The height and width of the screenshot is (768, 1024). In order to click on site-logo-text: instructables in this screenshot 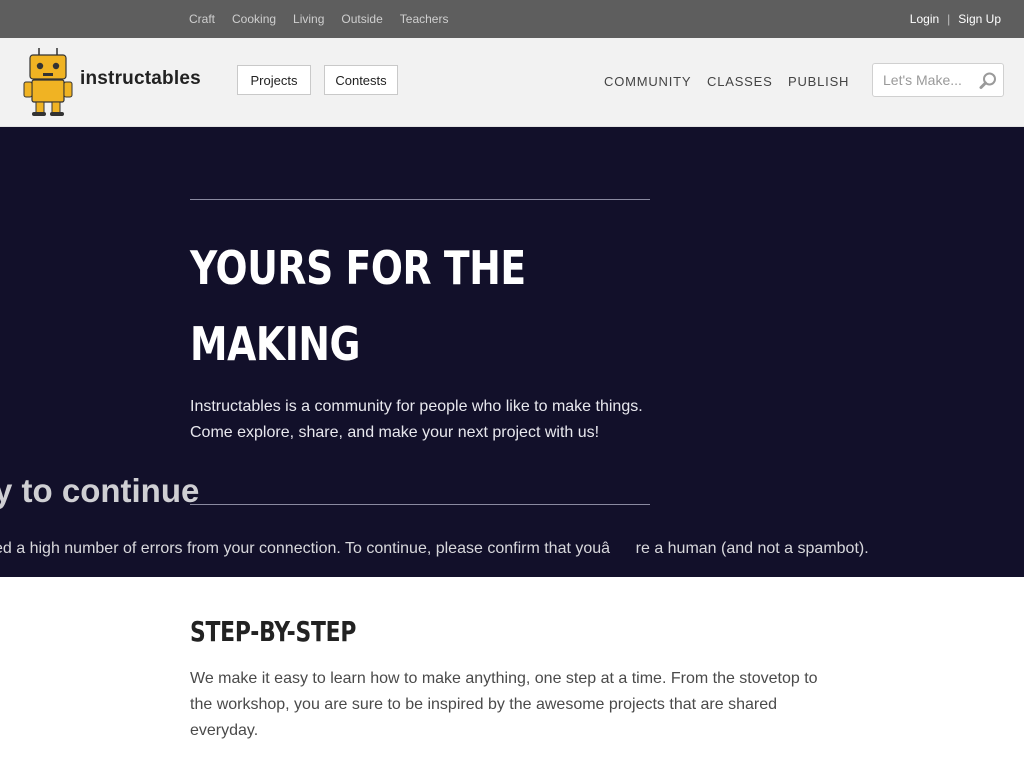, I will do `click(140, 79)`.